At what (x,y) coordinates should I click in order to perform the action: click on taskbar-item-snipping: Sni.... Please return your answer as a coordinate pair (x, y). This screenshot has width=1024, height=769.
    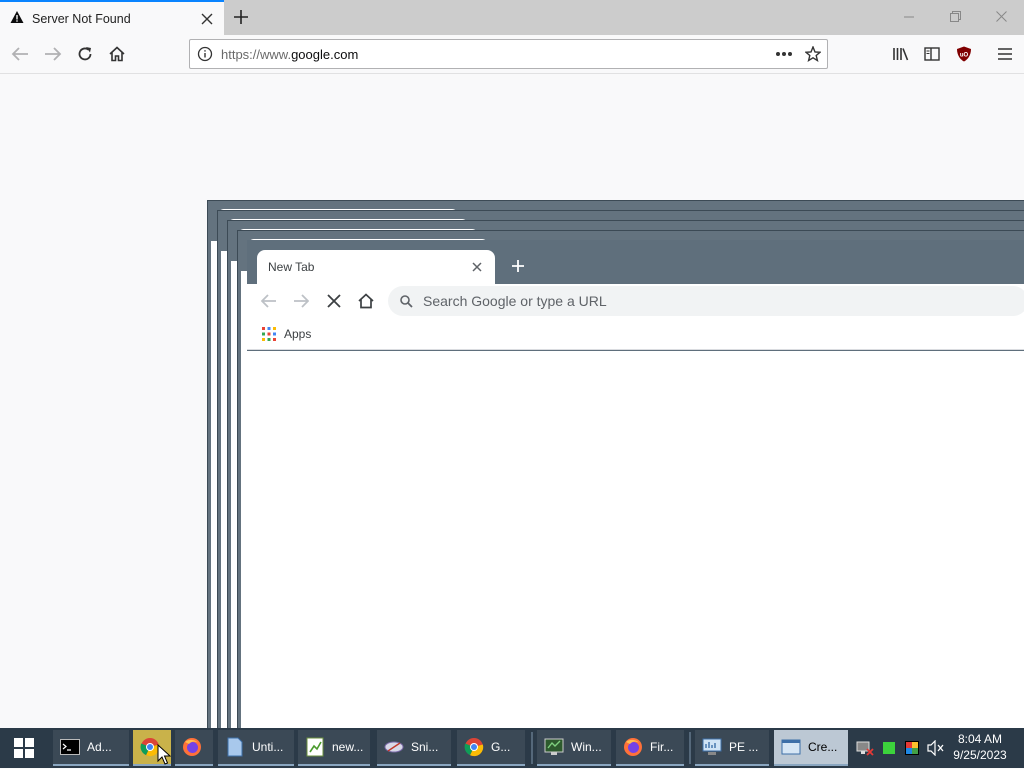
    Looking at the image, I should click on (414, 748).